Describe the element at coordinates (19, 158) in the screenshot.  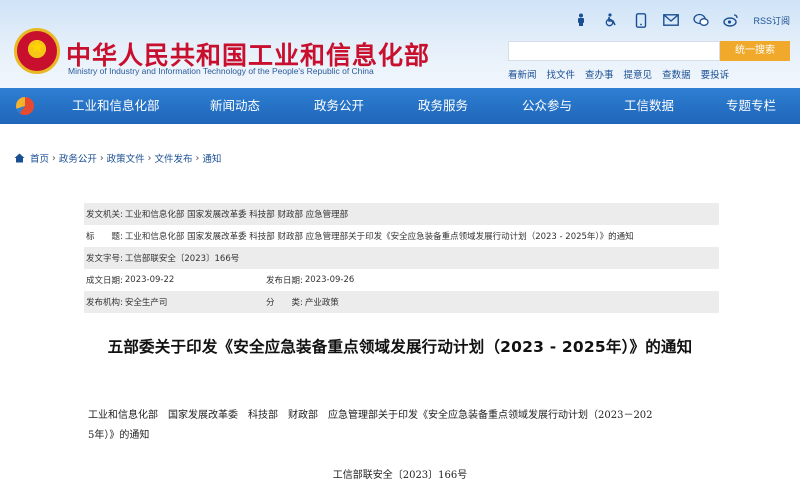
I see `home-icon` at that location.